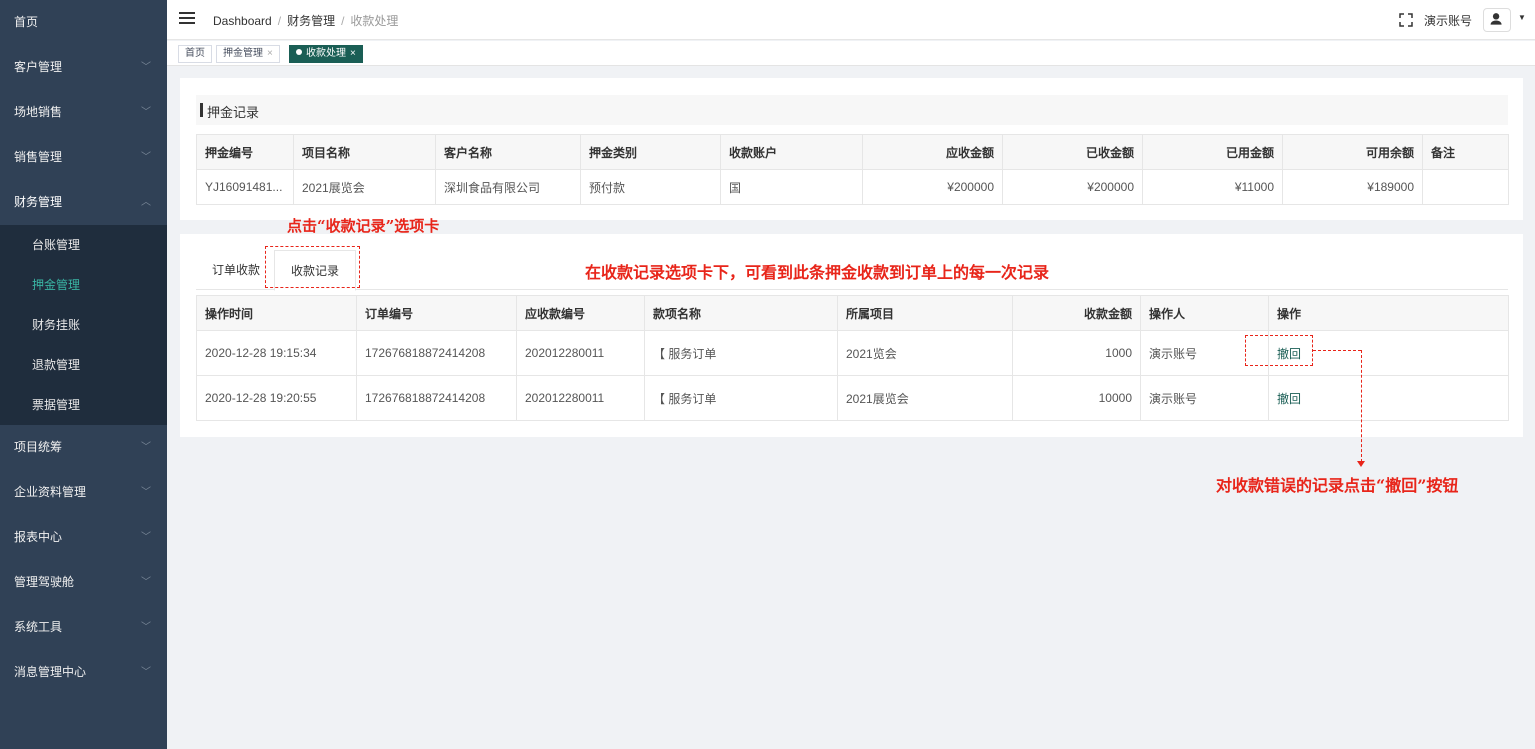 This screenshot has width=1535, height=749. I want to click on sidebar-item-sales: 销售管理 ﹀, so click(83, 157).